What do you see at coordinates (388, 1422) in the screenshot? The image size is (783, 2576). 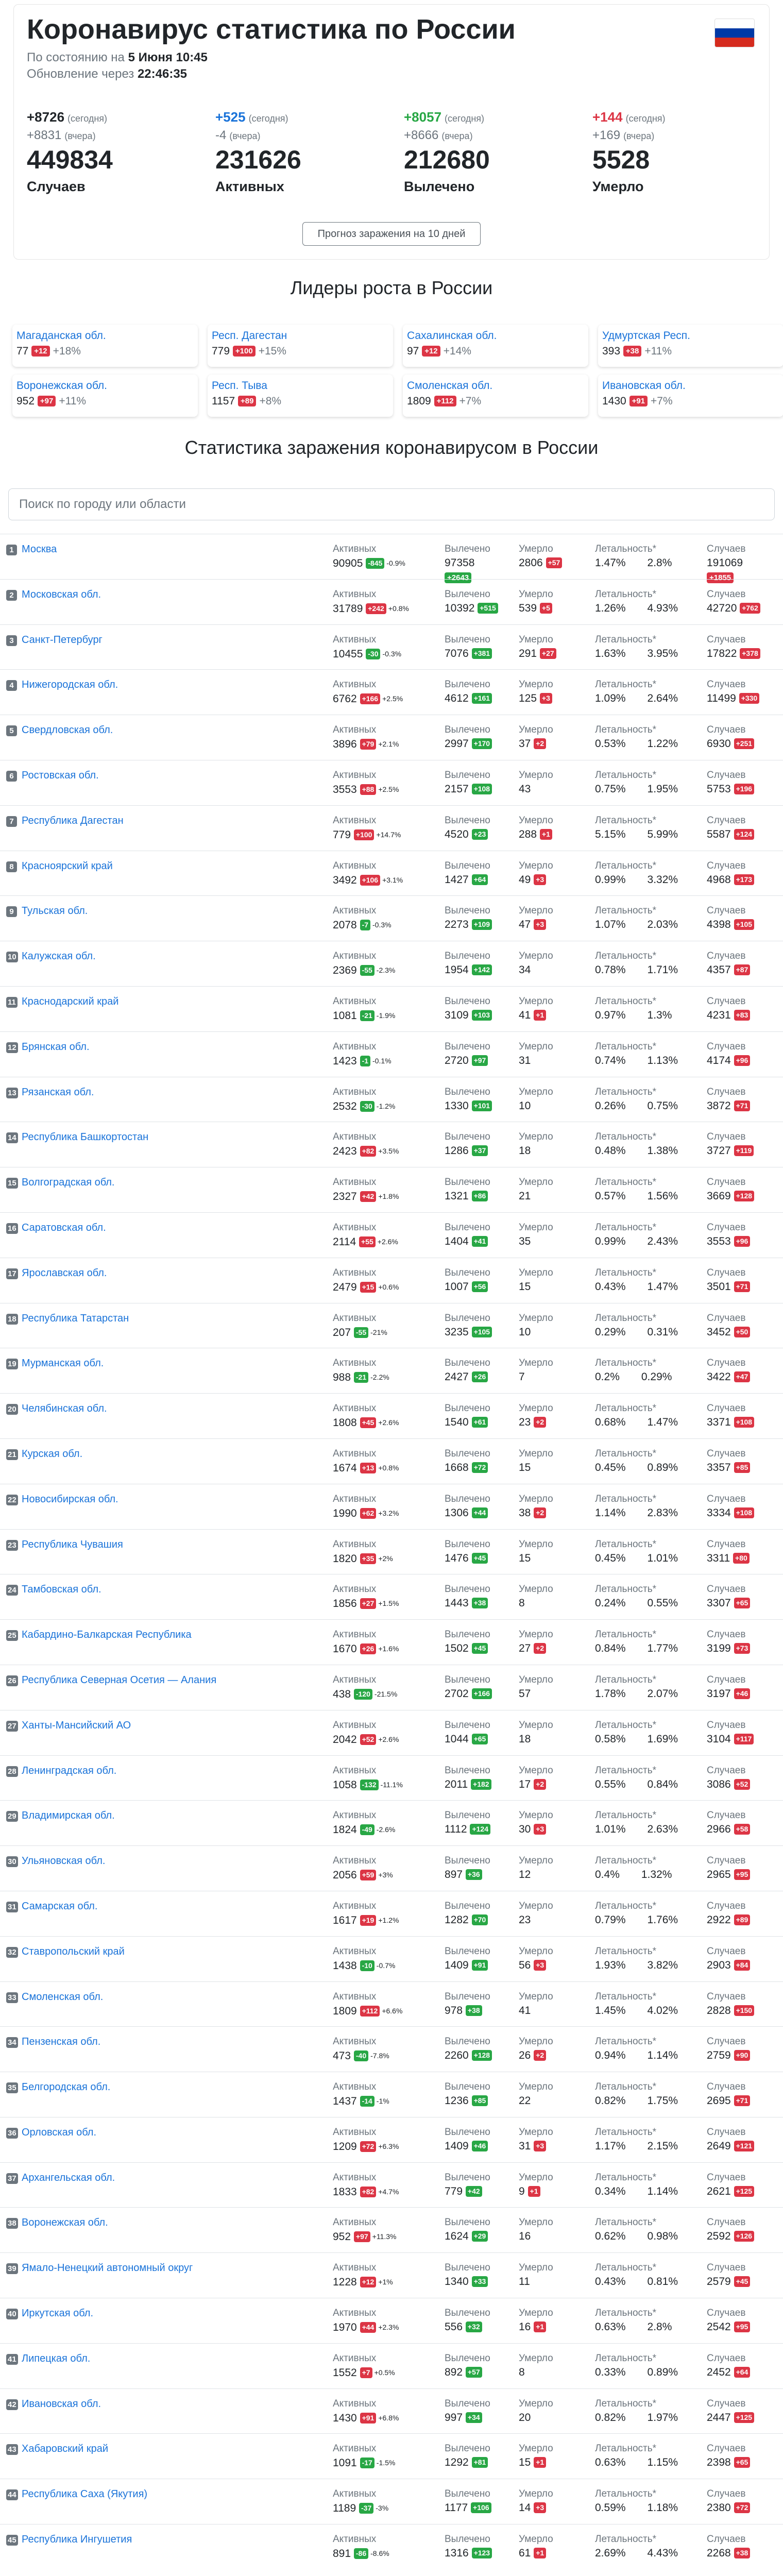 I see `active-percent: +2.6%` at bounding box center [388, 1422].